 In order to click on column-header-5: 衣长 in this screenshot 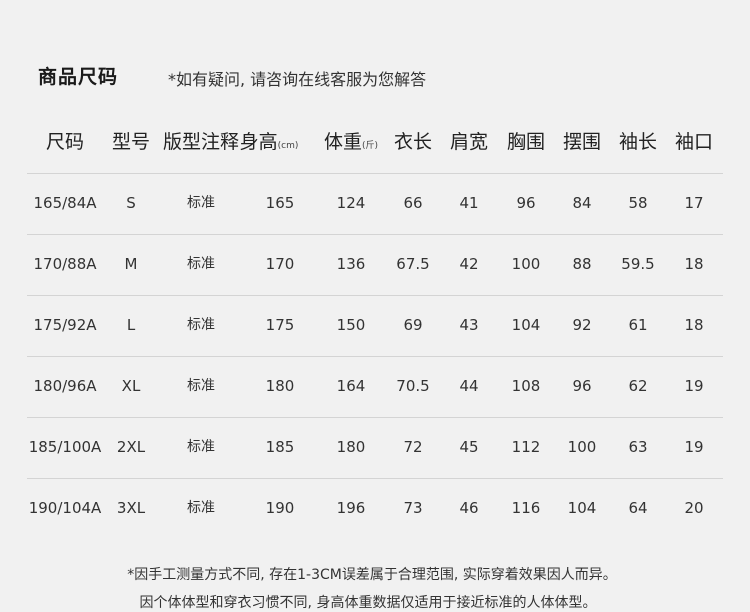, I will do `click(413, 140)`.